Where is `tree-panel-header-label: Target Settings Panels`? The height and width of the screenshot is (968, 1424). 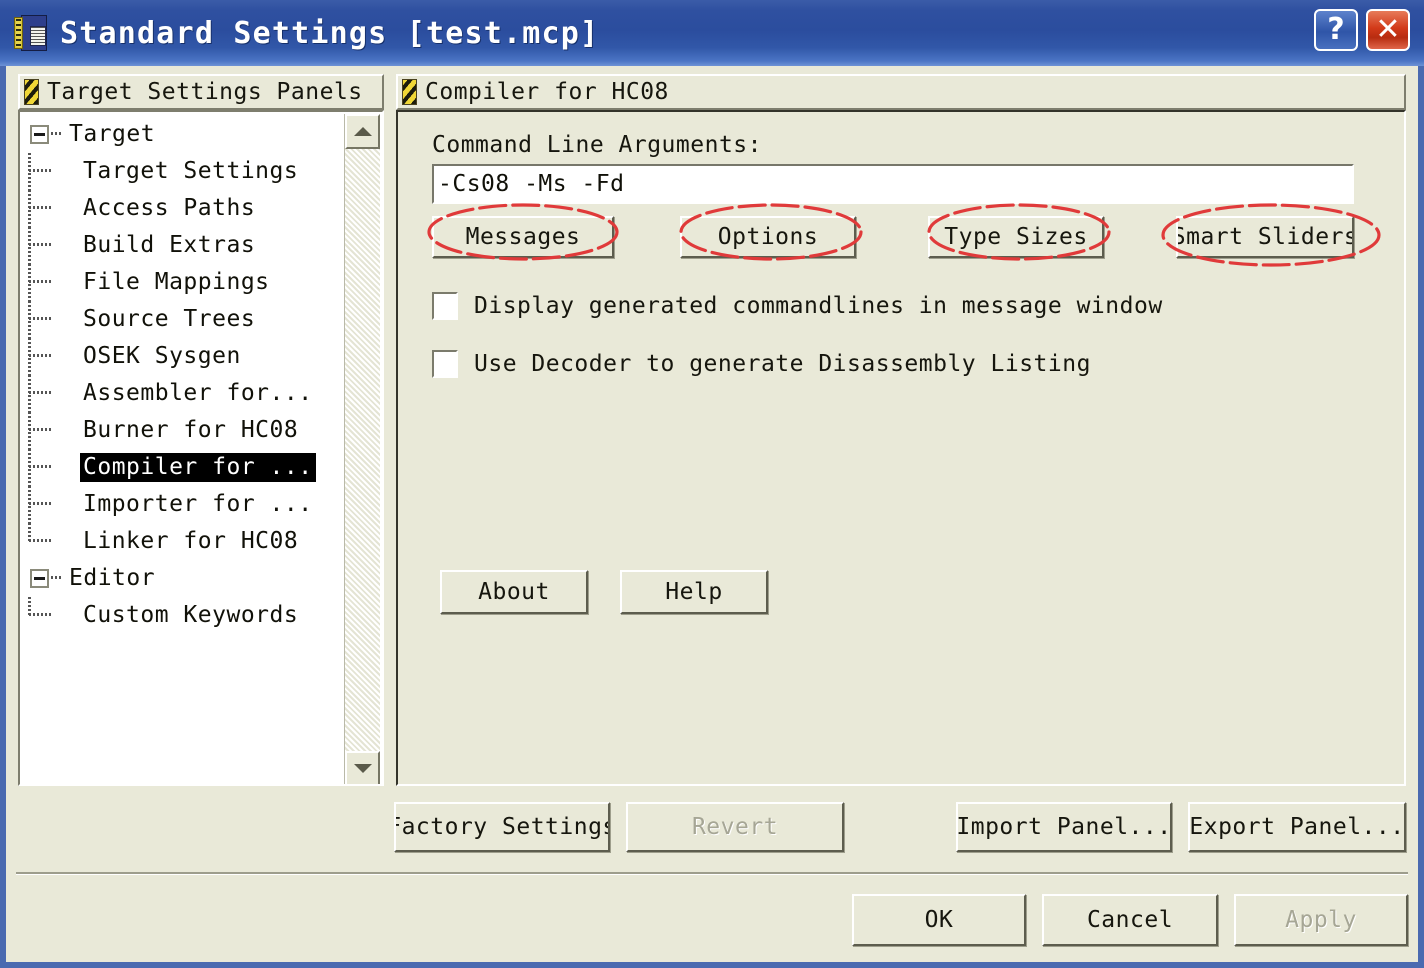 tree-panel-header-label: Target Settings Panels is located at coordinates (205, 92).